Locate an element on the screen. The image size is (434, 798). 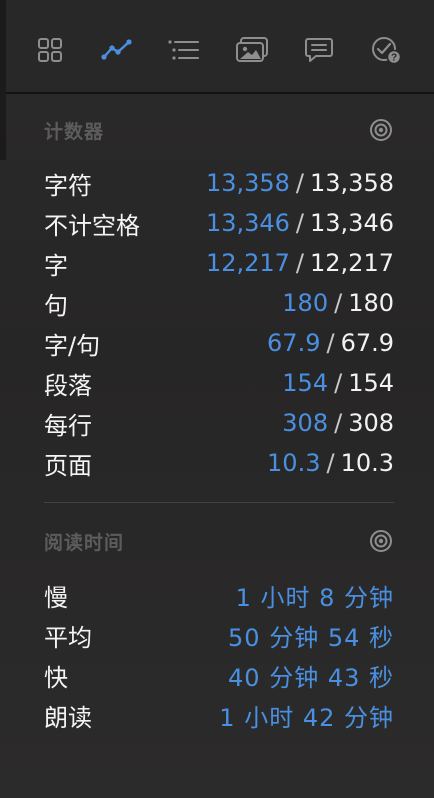
row-value: 10.3/10.3 is located at coordinates (330, 463).